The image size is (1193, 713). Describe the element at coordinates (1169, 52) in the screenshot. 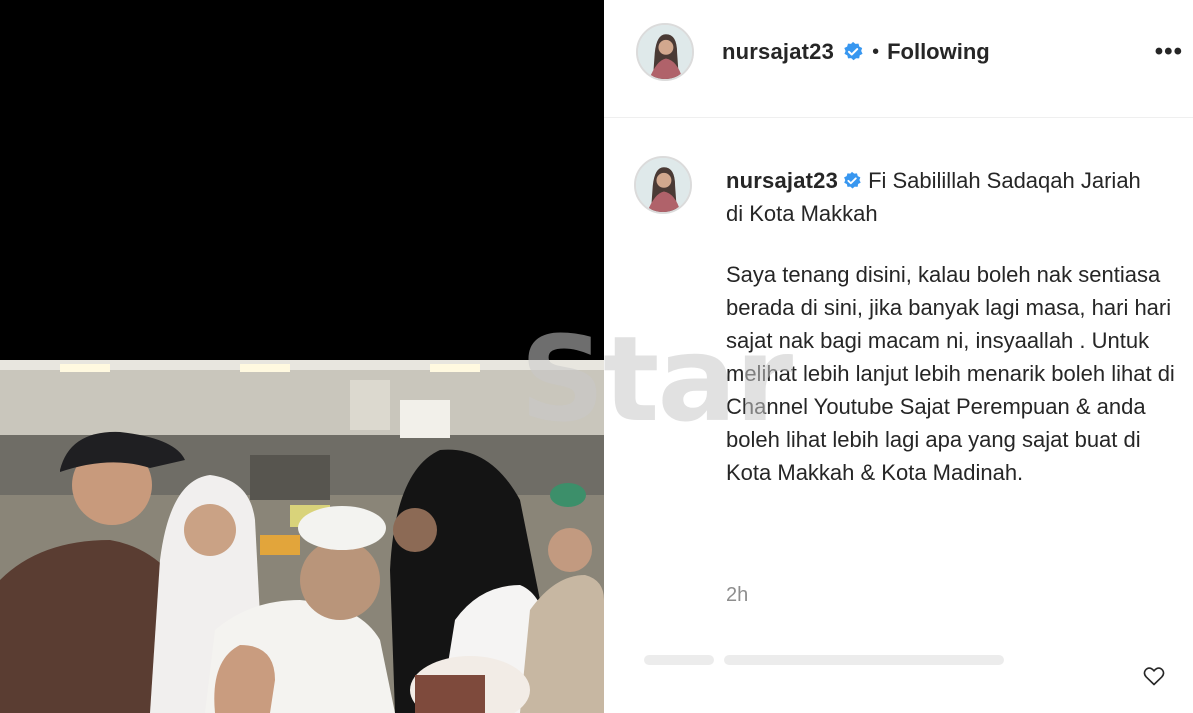

I see `more-options-icon: •••` at that location.